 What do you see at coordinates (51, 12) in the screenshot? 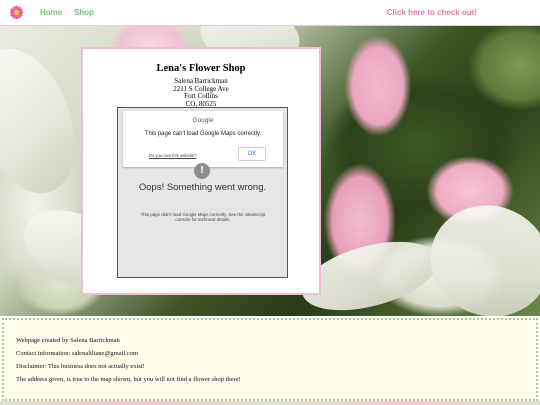
I see `nav-home-link: Home` at bounding box center [51, 12].